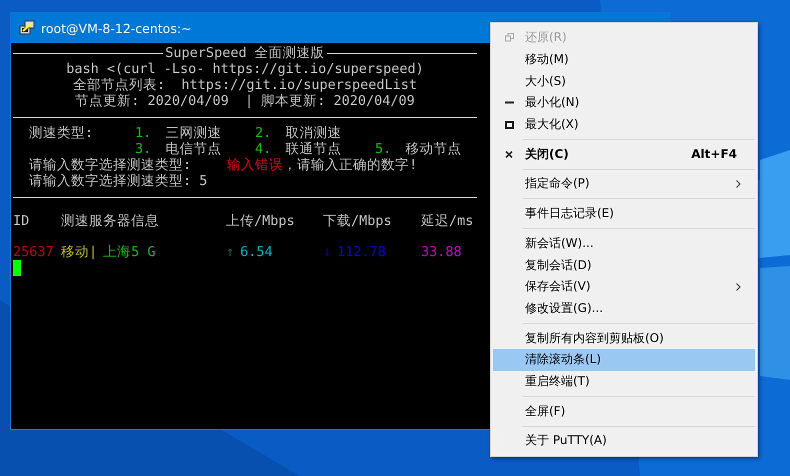  What do you see at coordinates (383, 149) in the screenshot?
I see `option-number: 5.` at bounding box center [383, 149].